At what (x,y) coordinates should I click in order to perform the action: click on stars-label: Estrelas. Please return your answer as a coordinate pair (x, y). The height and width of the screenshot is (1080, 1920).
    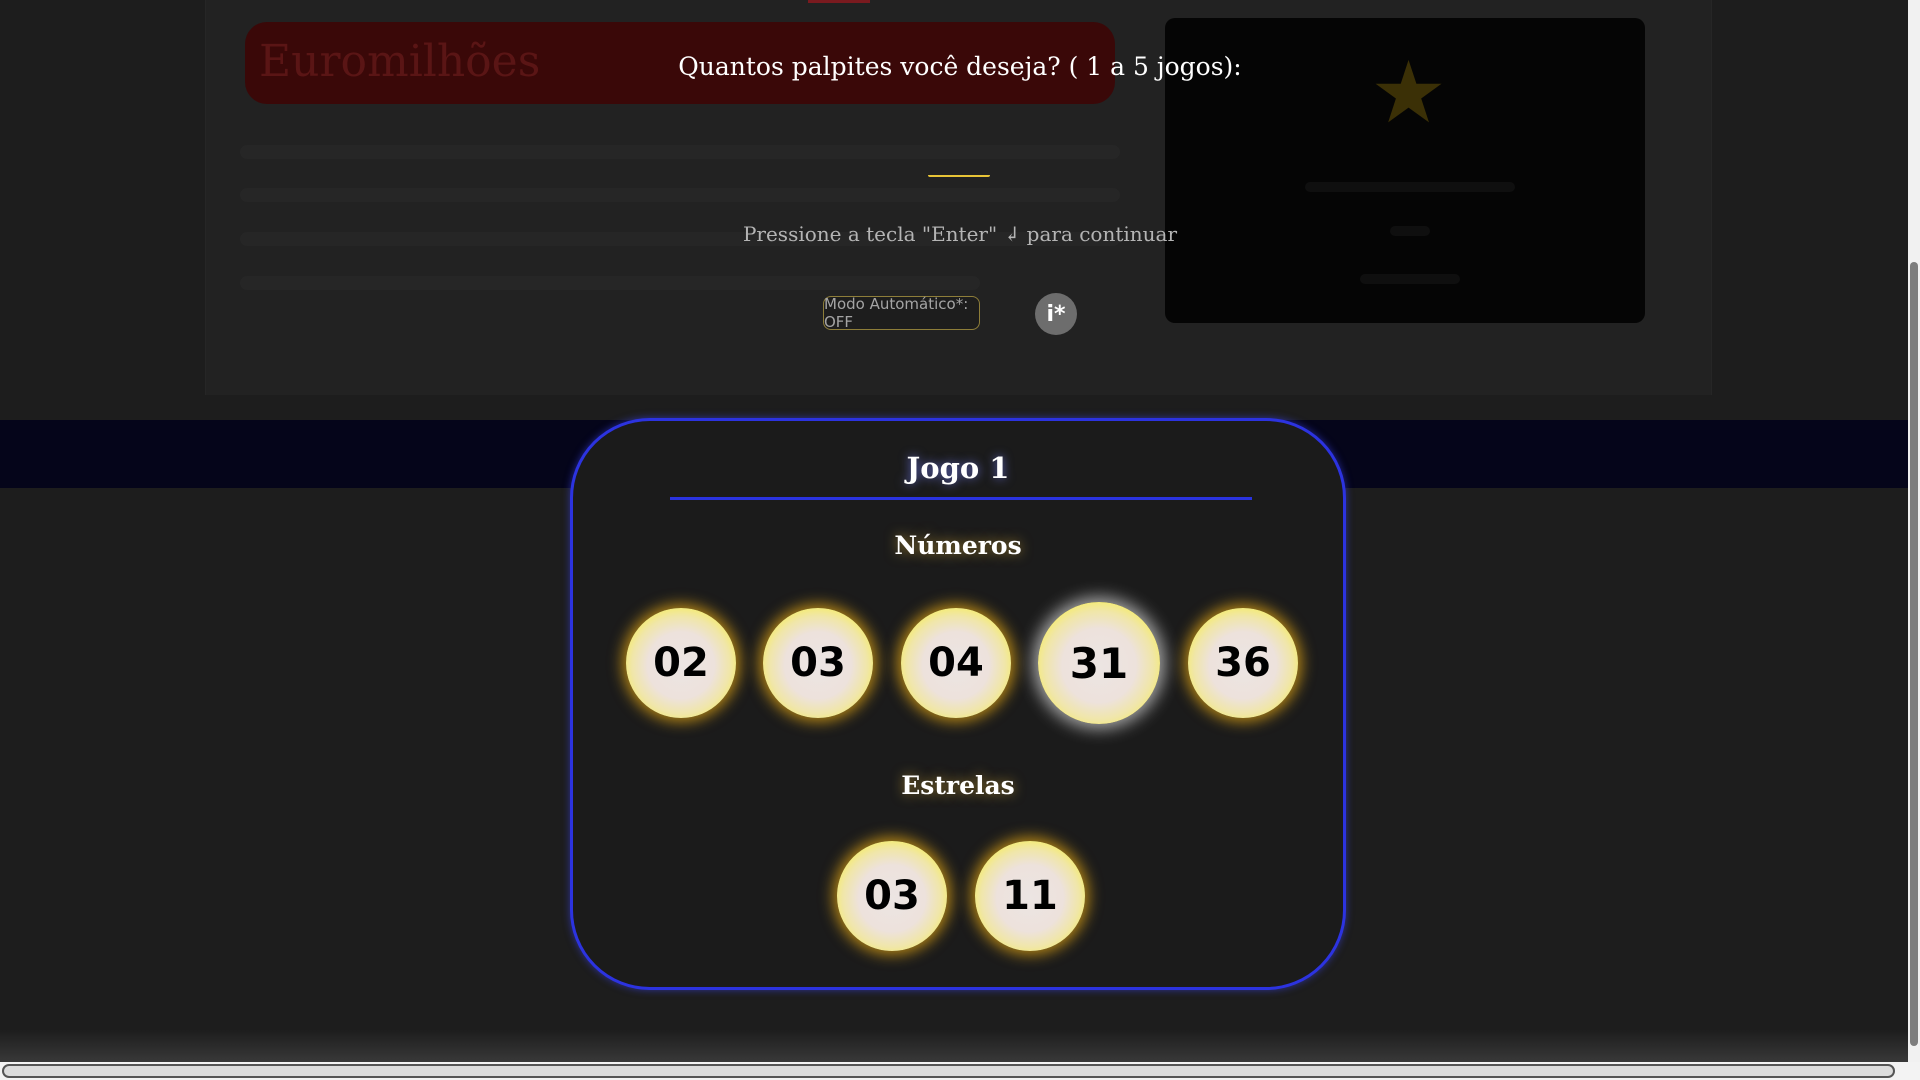
    Looking at the image, I should click on (958, 785).